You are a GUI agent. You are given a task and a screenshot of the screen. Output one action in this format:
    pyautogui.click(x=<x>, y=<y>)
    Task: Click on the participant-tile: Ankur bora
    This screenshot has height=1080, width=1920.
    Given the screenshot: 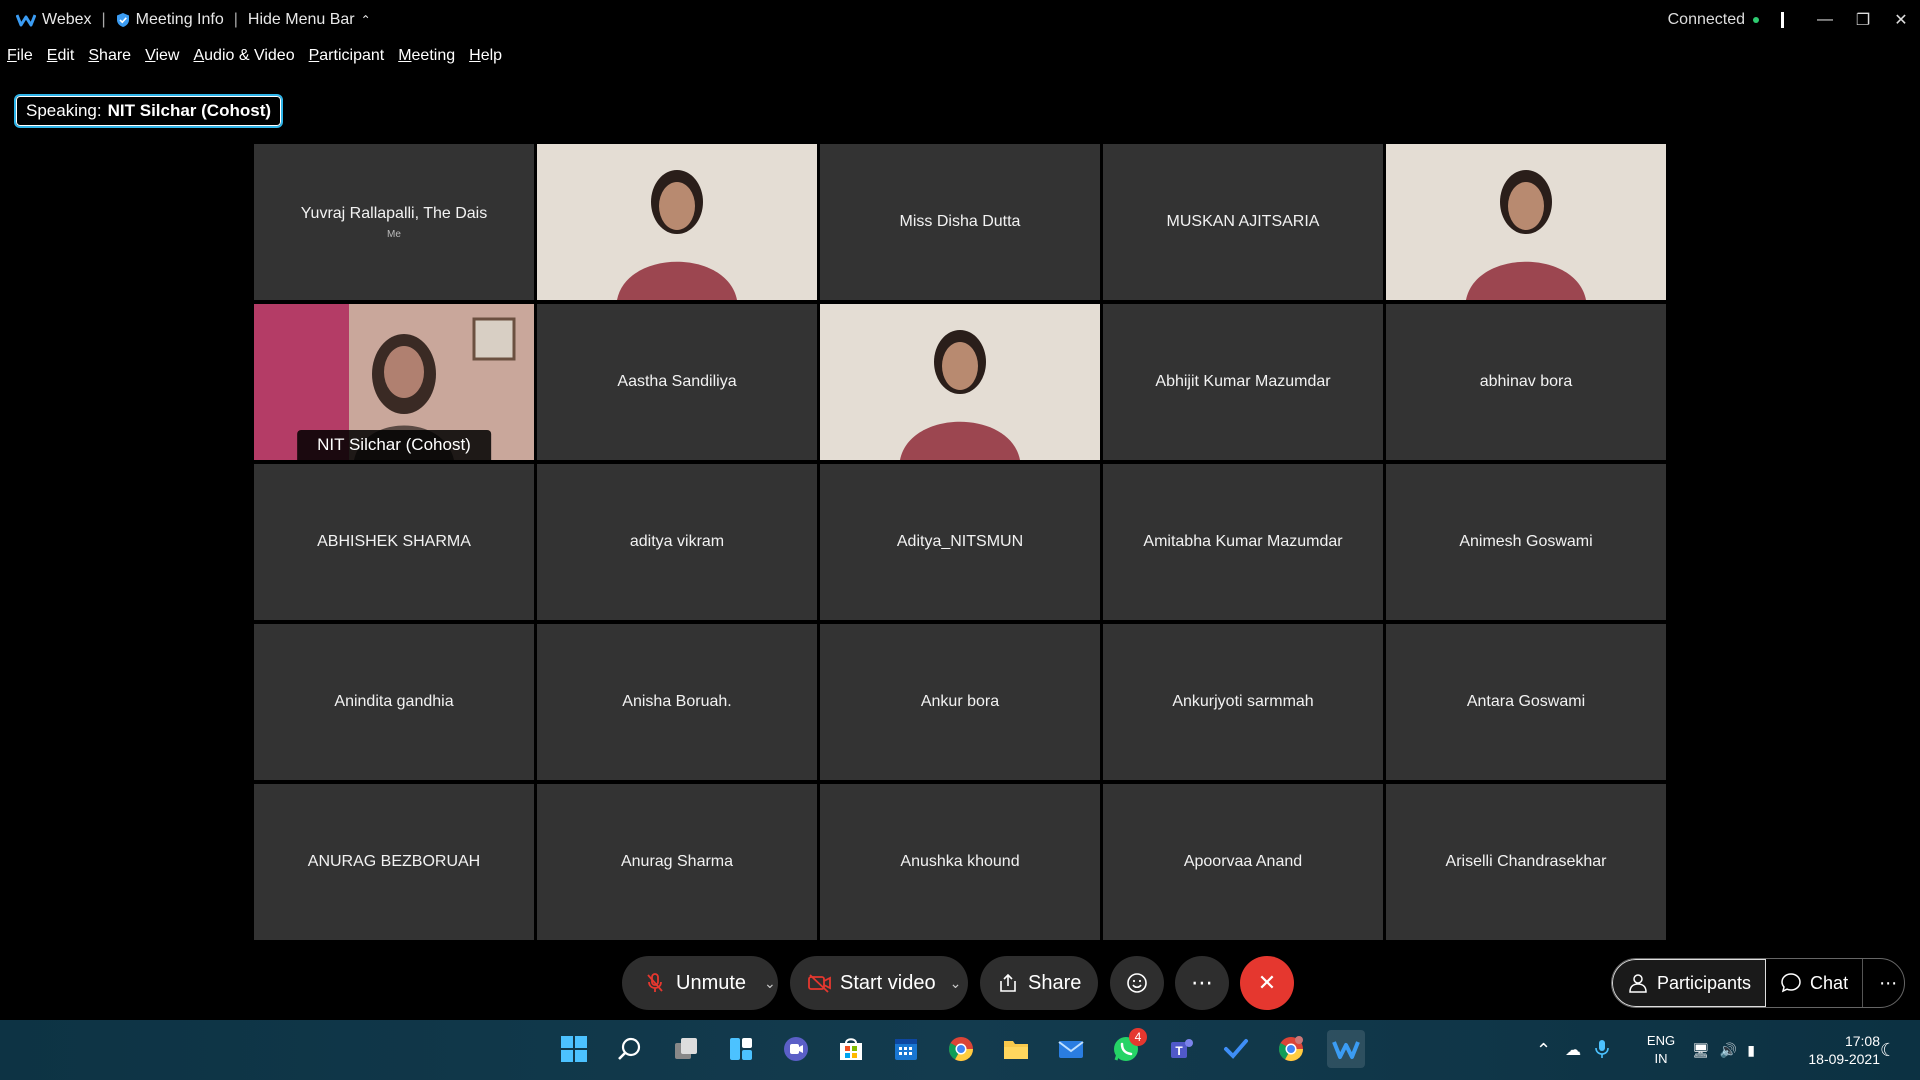 What is the action you would take?
    pyautogui.click(x=960, y=702)
    